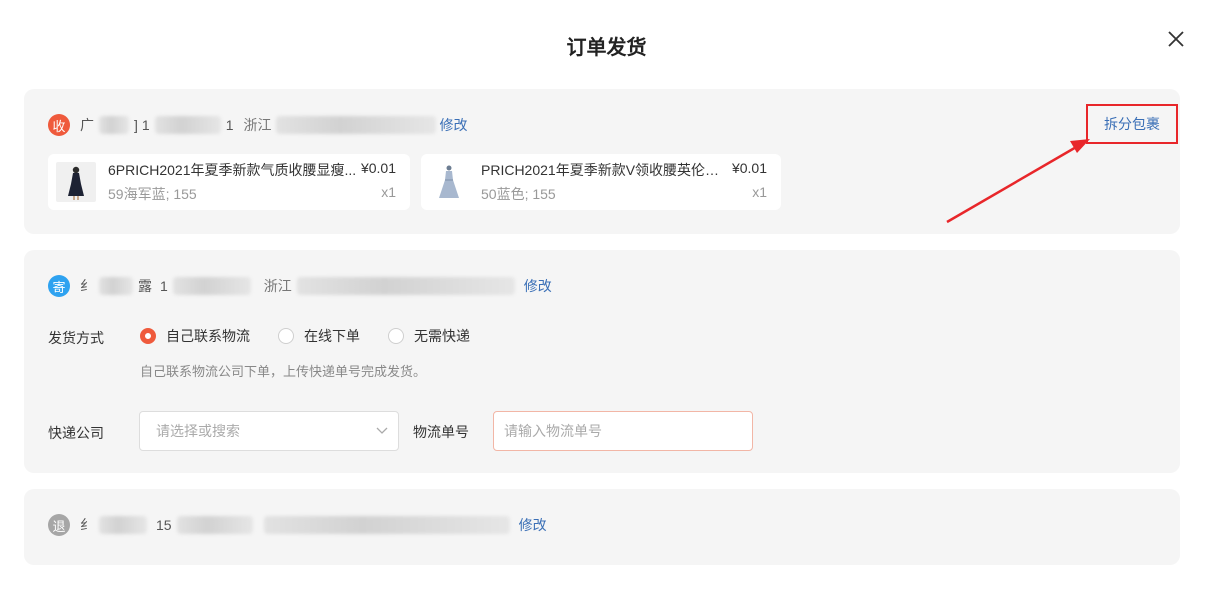 This screenshot has height=612, width=1213. I want to click on return-name-fragment: 纟, so click(87, 525).